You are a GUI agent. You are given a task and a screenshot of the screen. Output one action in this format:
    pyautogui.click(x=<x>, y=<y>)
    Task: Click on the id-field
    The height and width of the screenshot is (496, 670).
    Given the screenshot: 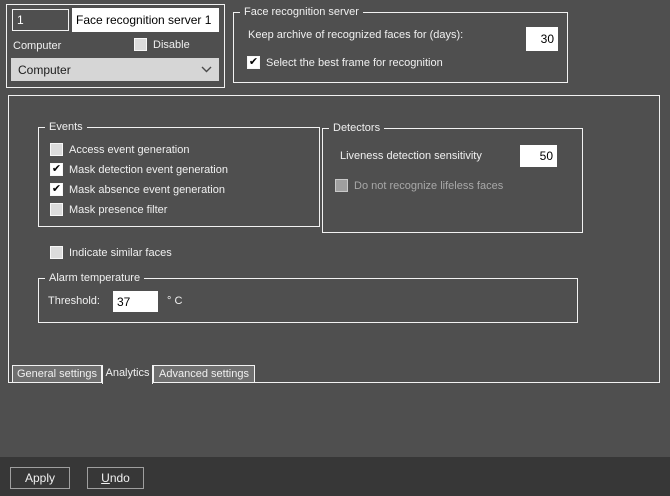 What is the action you would take?
    pyautogui.click(x=40, y=20)
    